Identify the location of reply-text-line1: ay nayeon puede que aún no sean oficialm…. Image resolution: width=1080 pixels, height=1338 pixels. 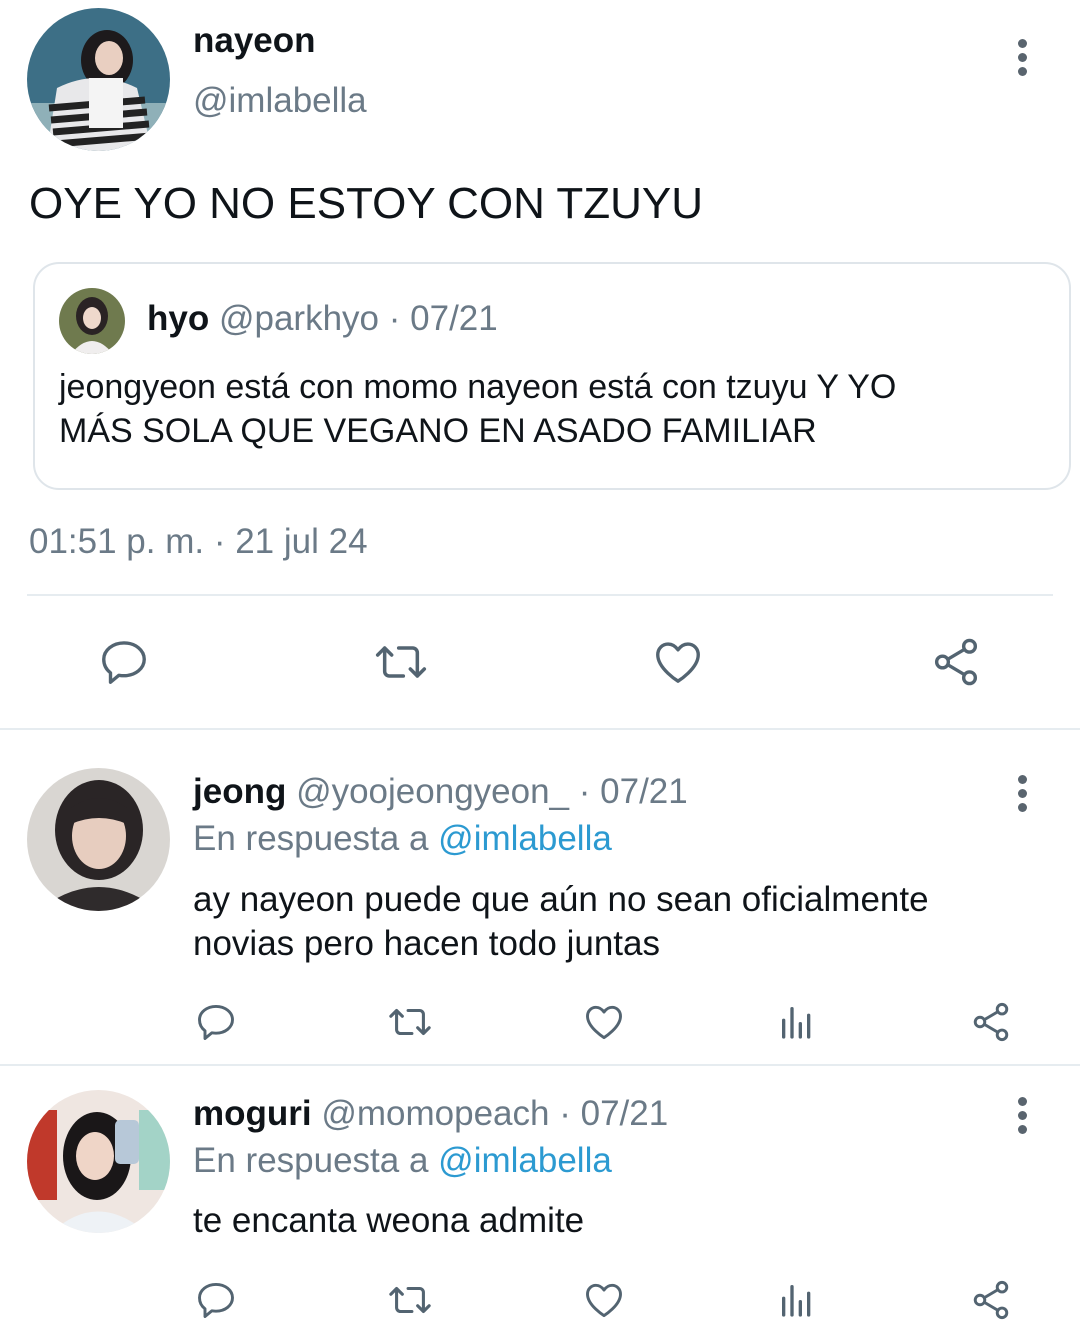
(561, 899).